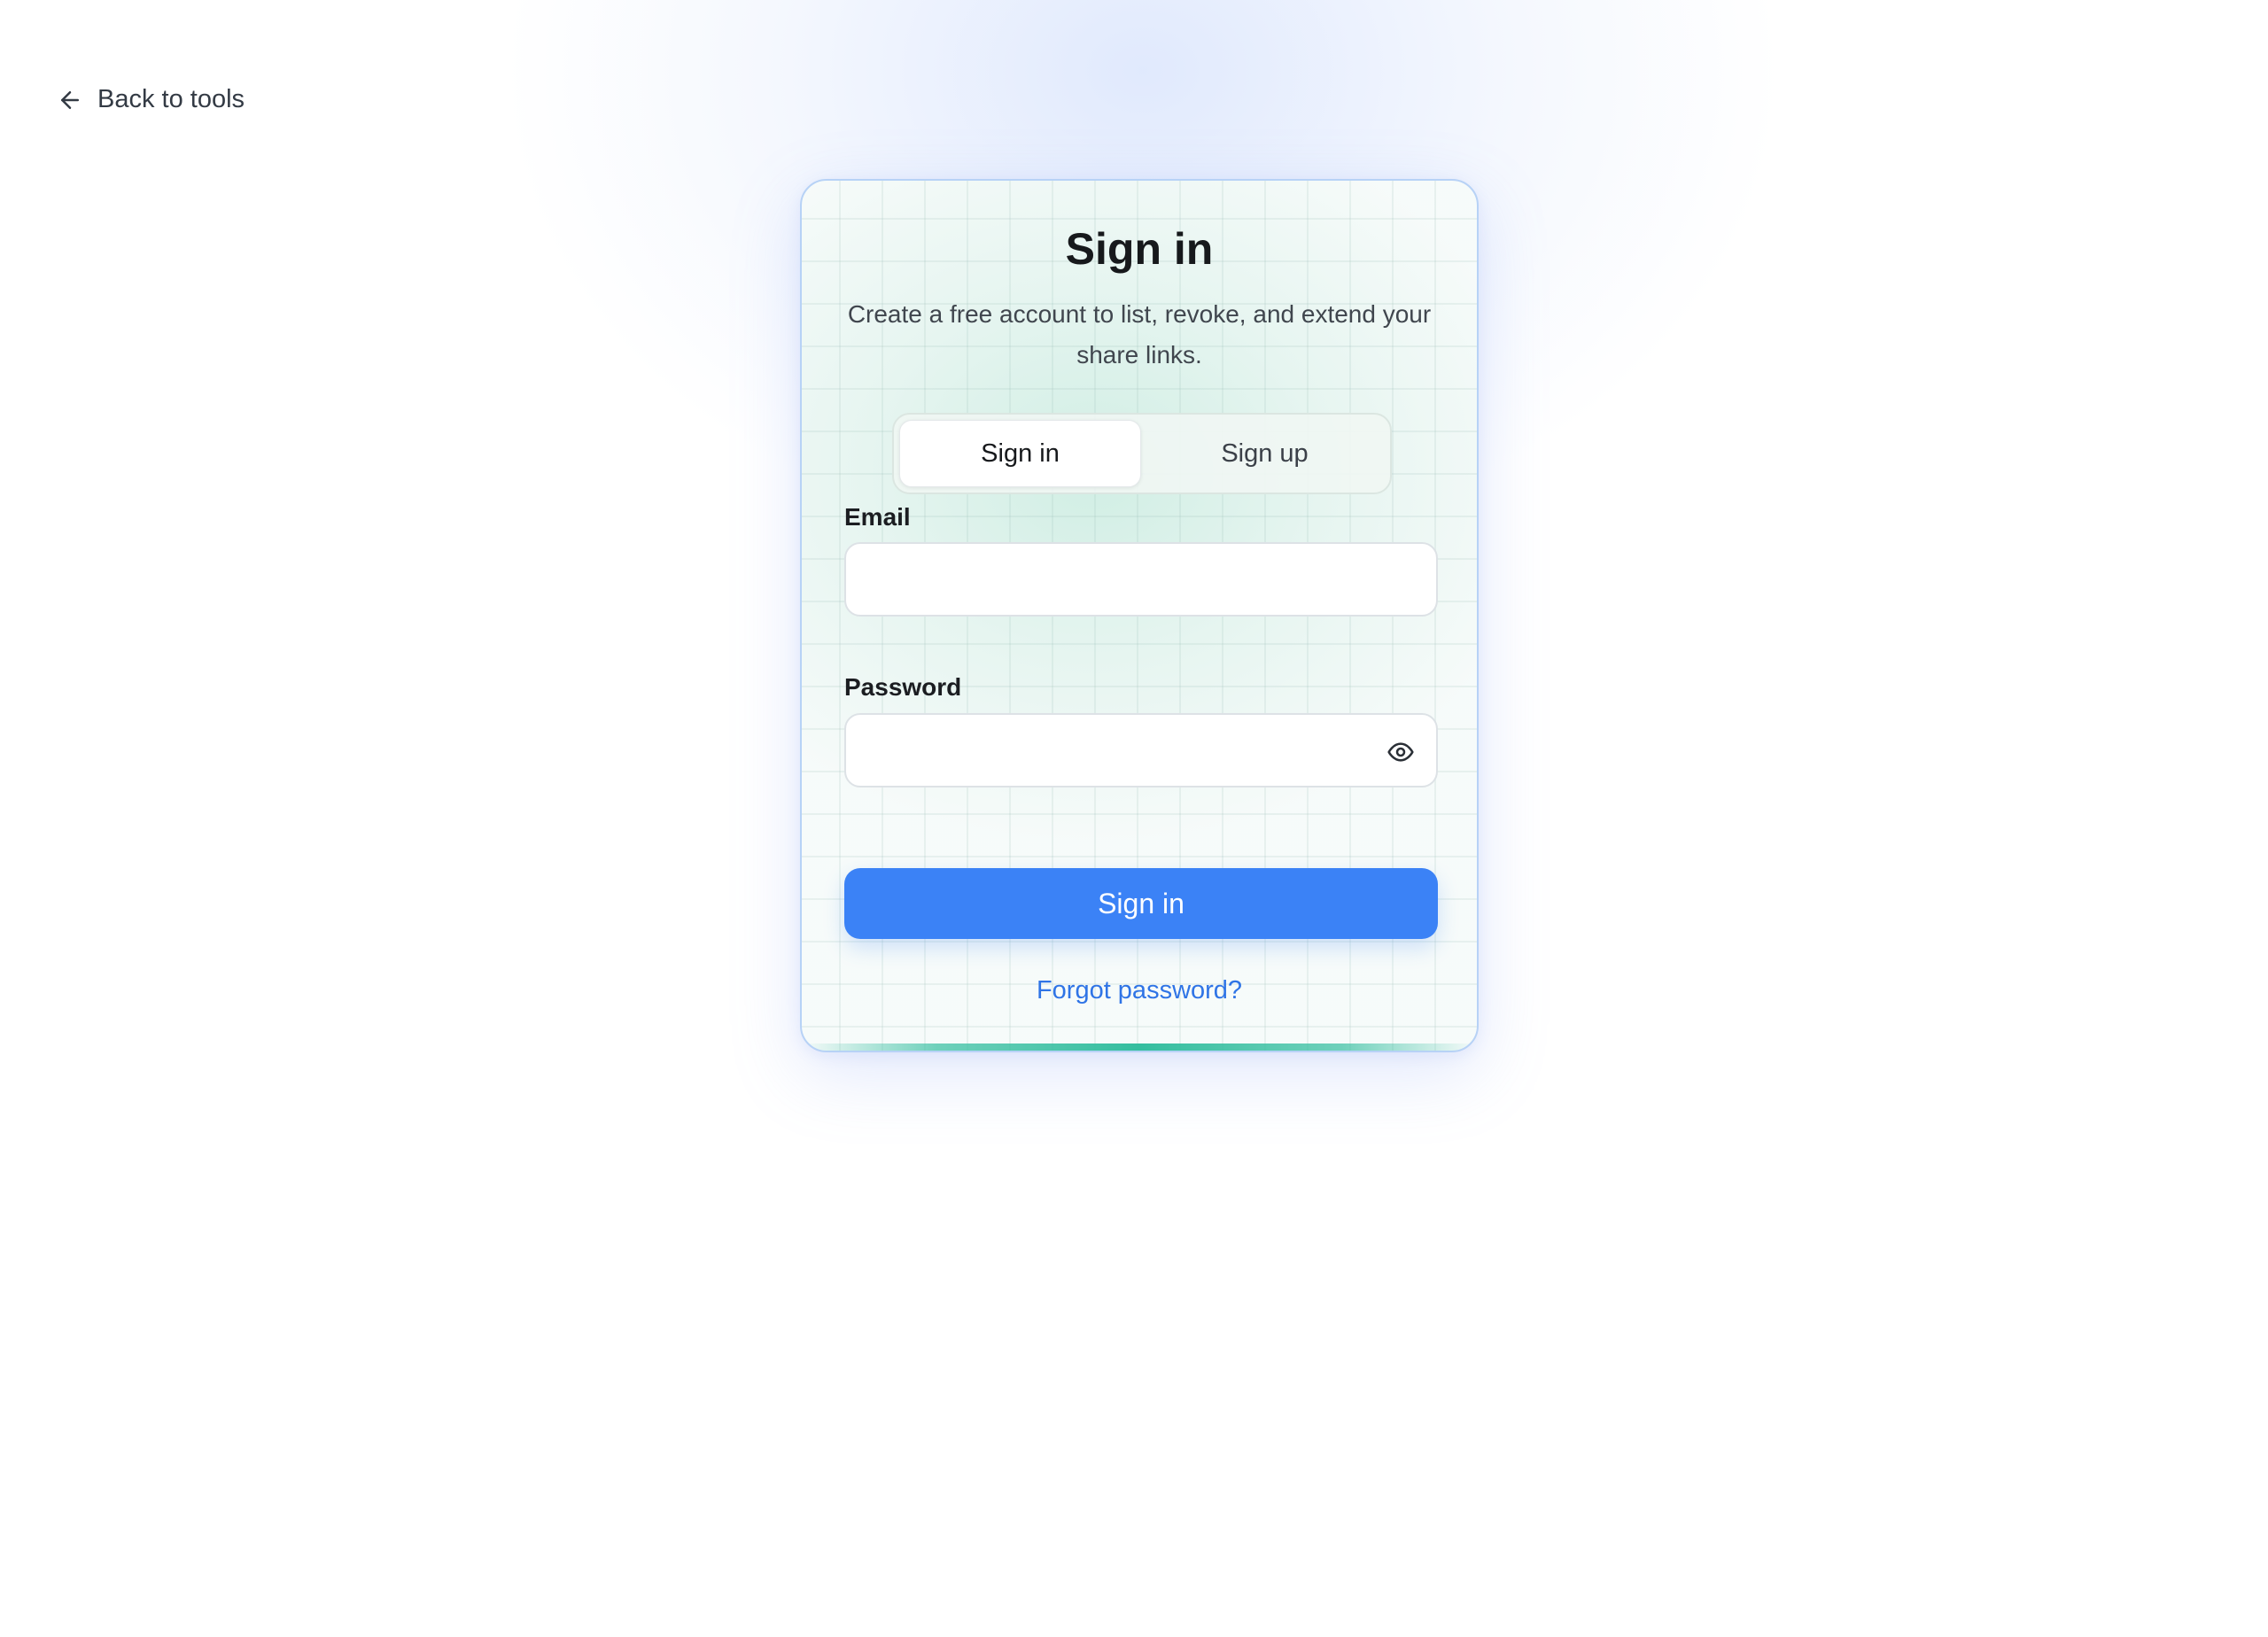  Describe the element at coordinates (70, 100) in the screenshot. I see `arrow-left-icon` at that location.